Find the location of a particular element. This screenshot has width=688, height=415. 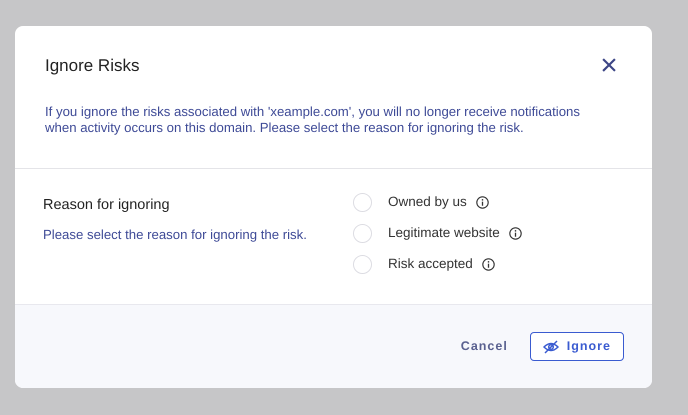

ignore-button: Ignore is located at coordinates (577, 346).